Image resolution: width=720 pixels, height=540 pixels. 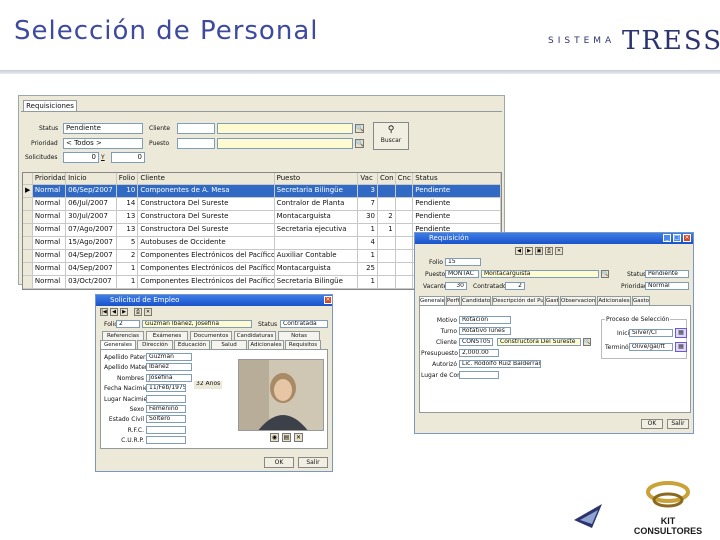 What do you see at coordinates (81, 157) in the screenshot?
I see `solicitudes-from-input: 0` at bounding box center [81, 157].